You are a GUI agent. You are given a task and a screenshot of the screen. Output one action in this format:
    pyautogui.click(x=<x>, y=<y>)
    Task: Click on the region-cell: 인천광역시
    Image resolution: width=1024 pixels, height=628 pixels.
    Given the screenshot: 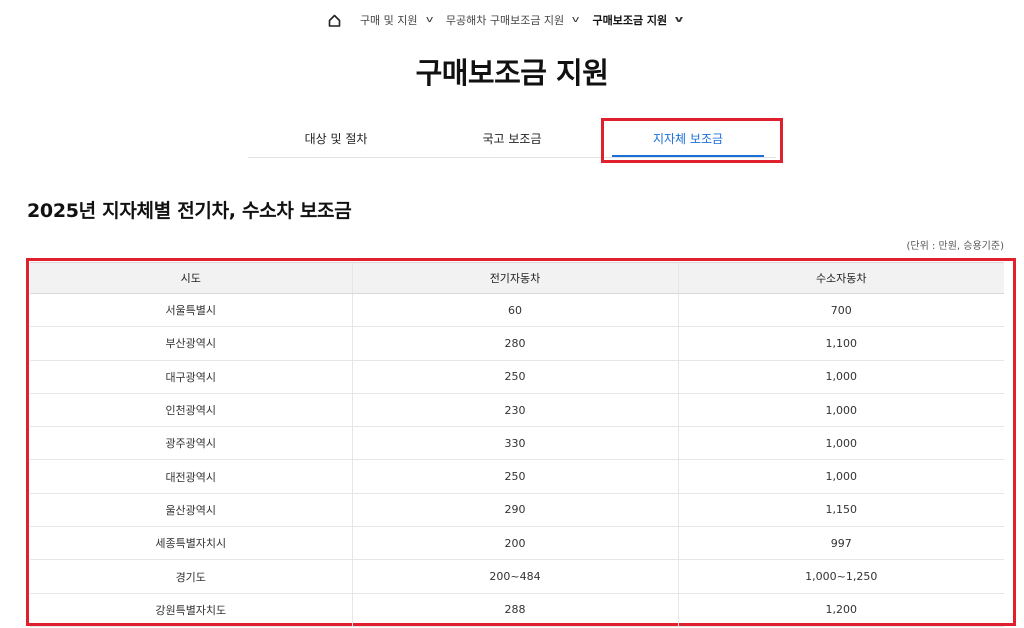 What is the action you would take?
    pyautogui.click(x=191, y=410)
    